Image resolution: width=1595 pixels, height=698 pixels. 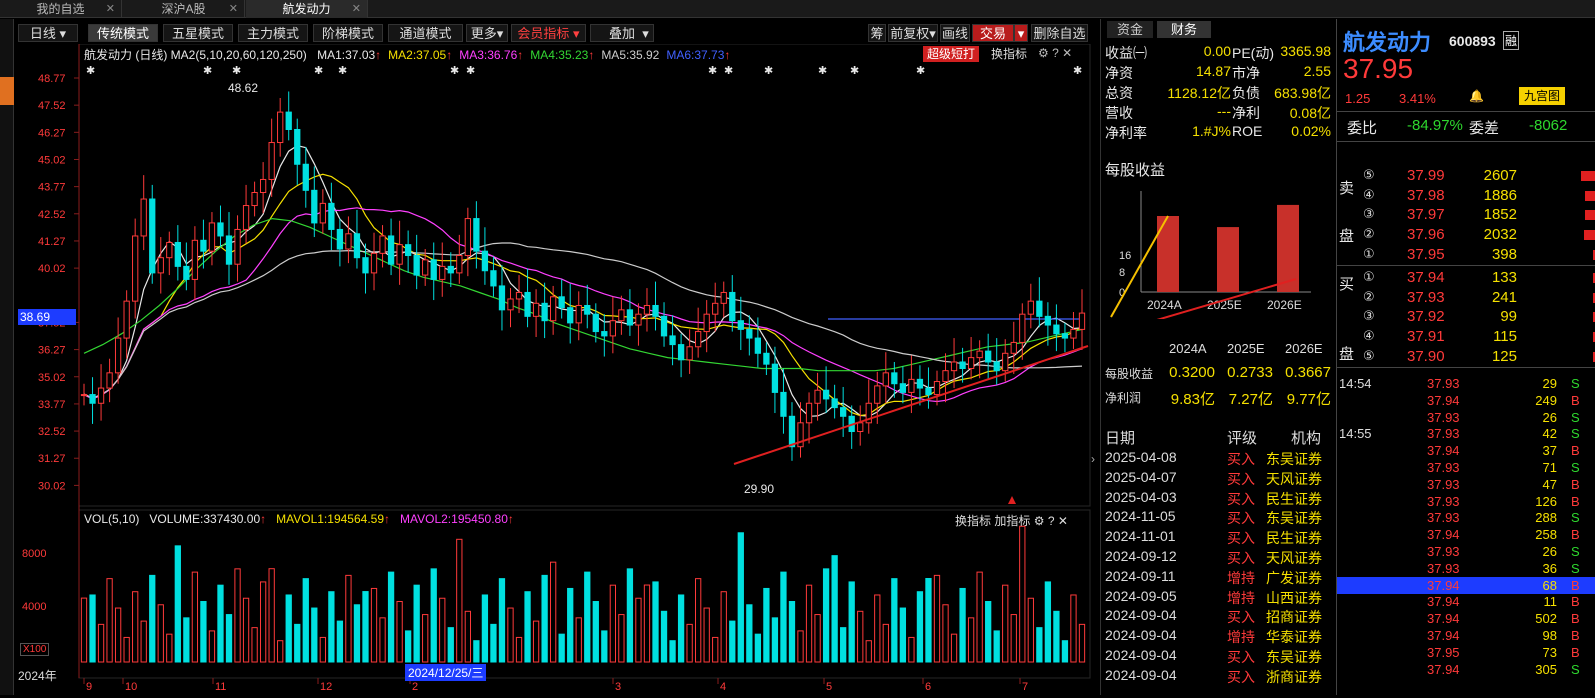 I want to click on mode-main-force: 主力模式, so click(x=273, y=33).